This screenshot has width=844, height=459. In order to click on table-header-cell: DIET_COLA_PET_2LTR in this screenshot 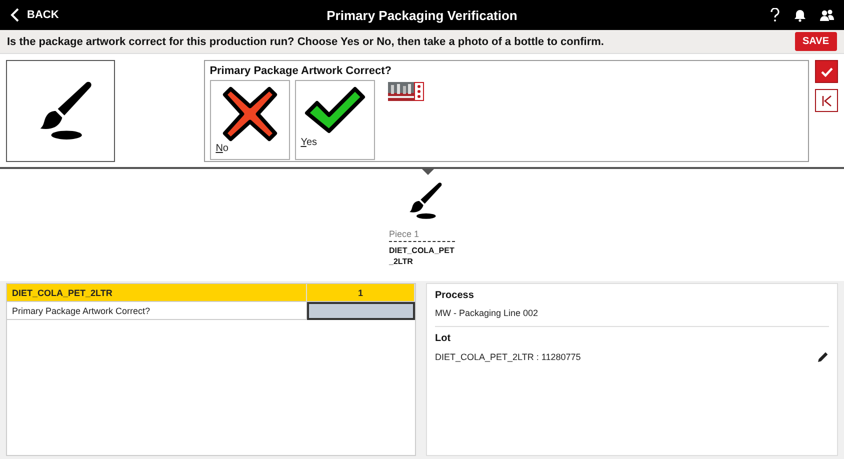, I will do `click(157, 293)`.